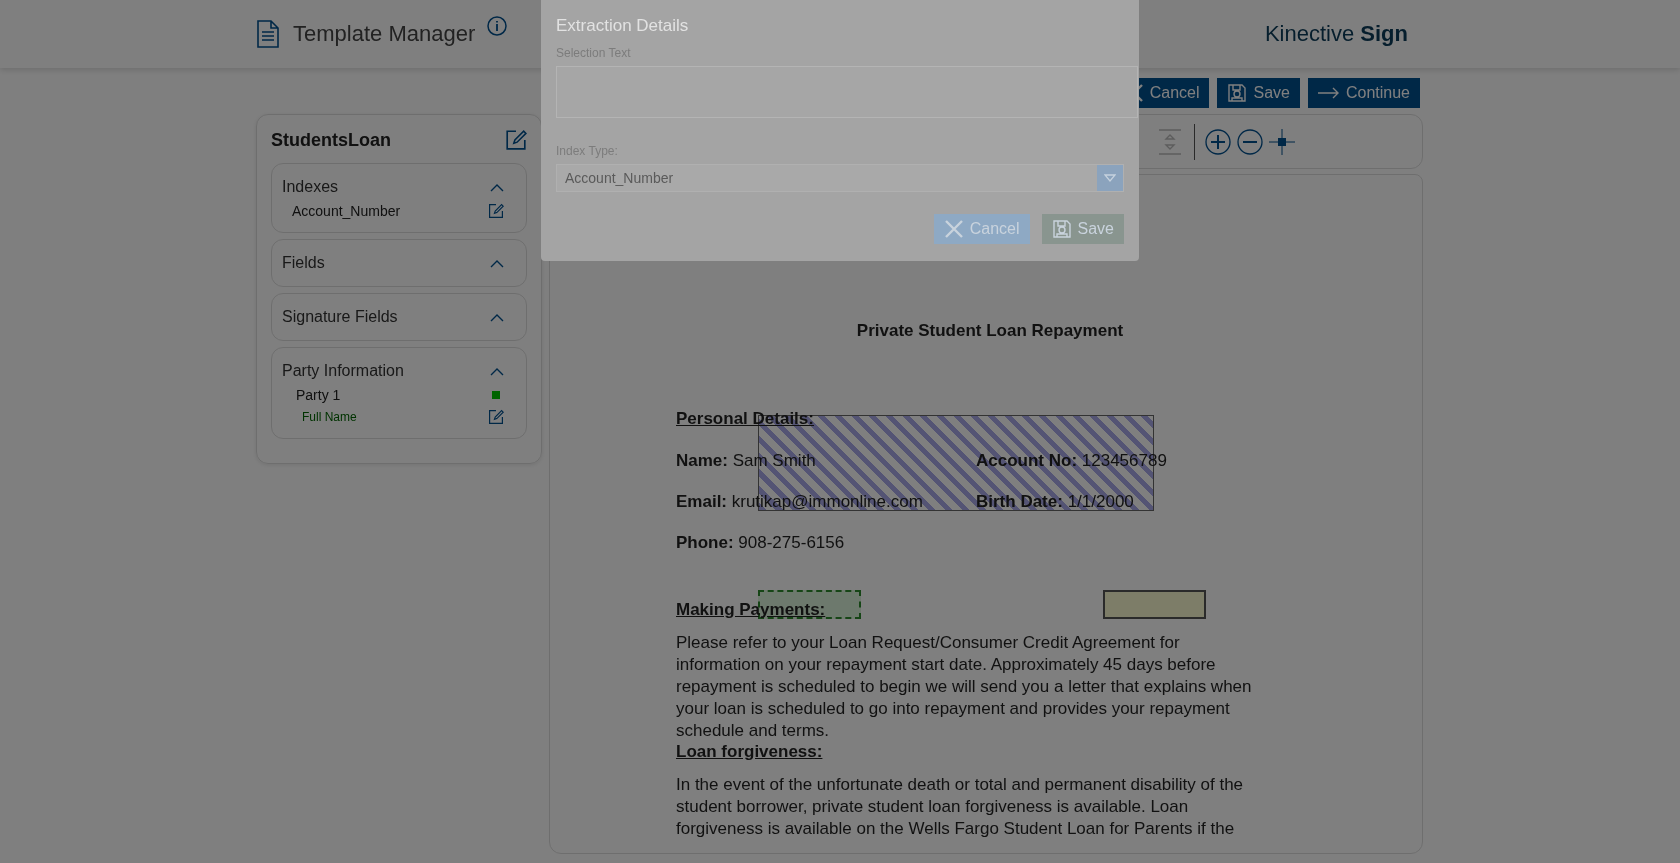 The width and height of the screenshot is (1680, 863). What do you see at coordinates (761, 543) in the screenshot?
I see `detail-text: Phone: 908-275-6156` at bounding box center [761, 543].